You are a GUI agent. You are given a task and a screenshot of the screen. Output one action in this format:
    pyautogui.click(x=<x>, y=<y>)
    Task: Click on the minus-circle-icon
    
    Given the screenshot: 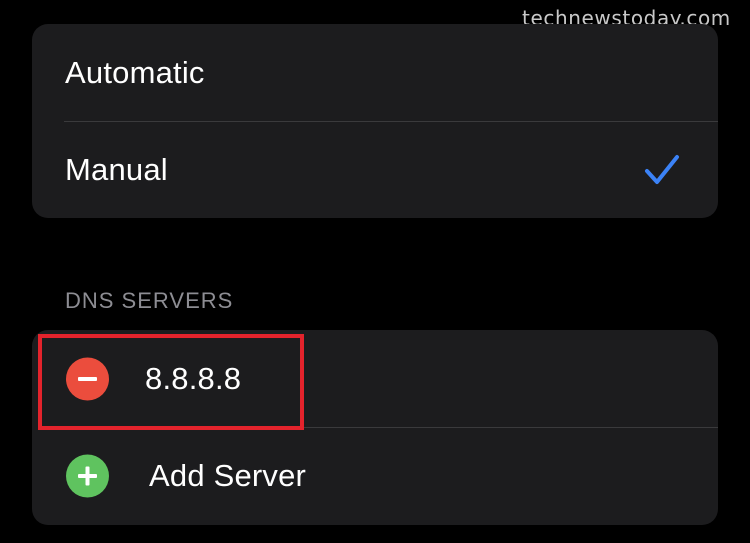 What is the action you would take?
    pyautogui.click(x=87, y=378)
    